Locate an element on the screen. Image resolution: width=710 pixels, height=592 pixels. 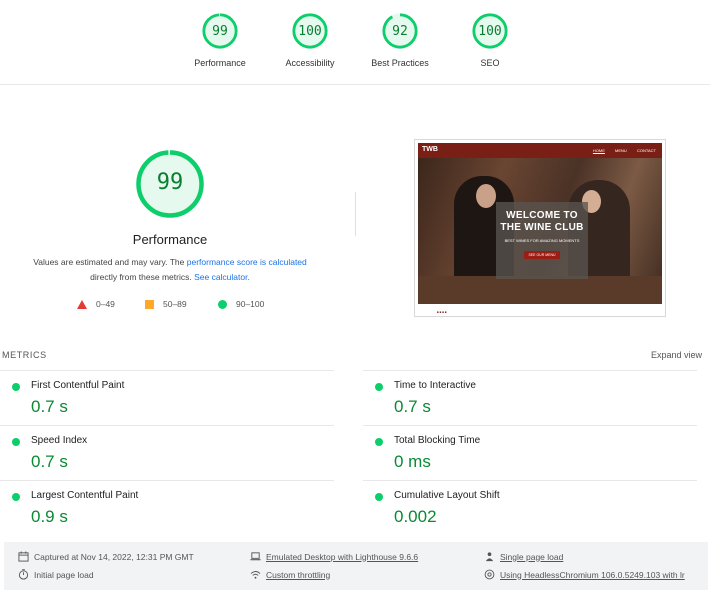
initial-page-load: Initial page load is located at coordinates (56, 574).